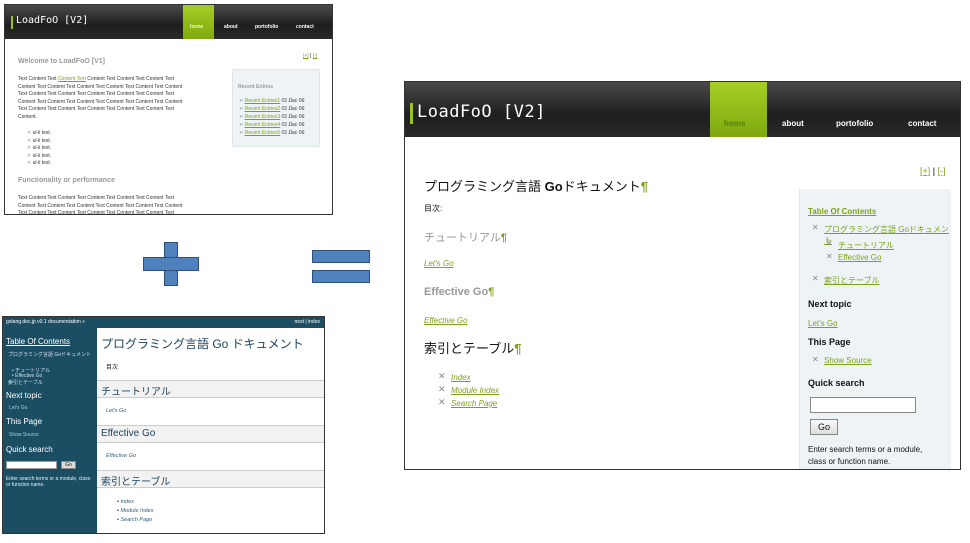 This screenshot has height=543, width=970. Describe the element at coordinates (171, 264) in the screenshot. I see `plus-center-fill` at that location.